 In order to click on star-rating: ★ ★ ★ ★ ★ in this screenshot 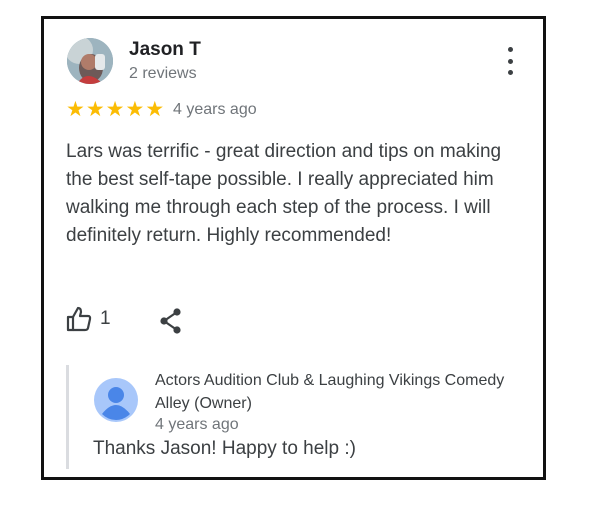, I will do `click(115, 109)`.